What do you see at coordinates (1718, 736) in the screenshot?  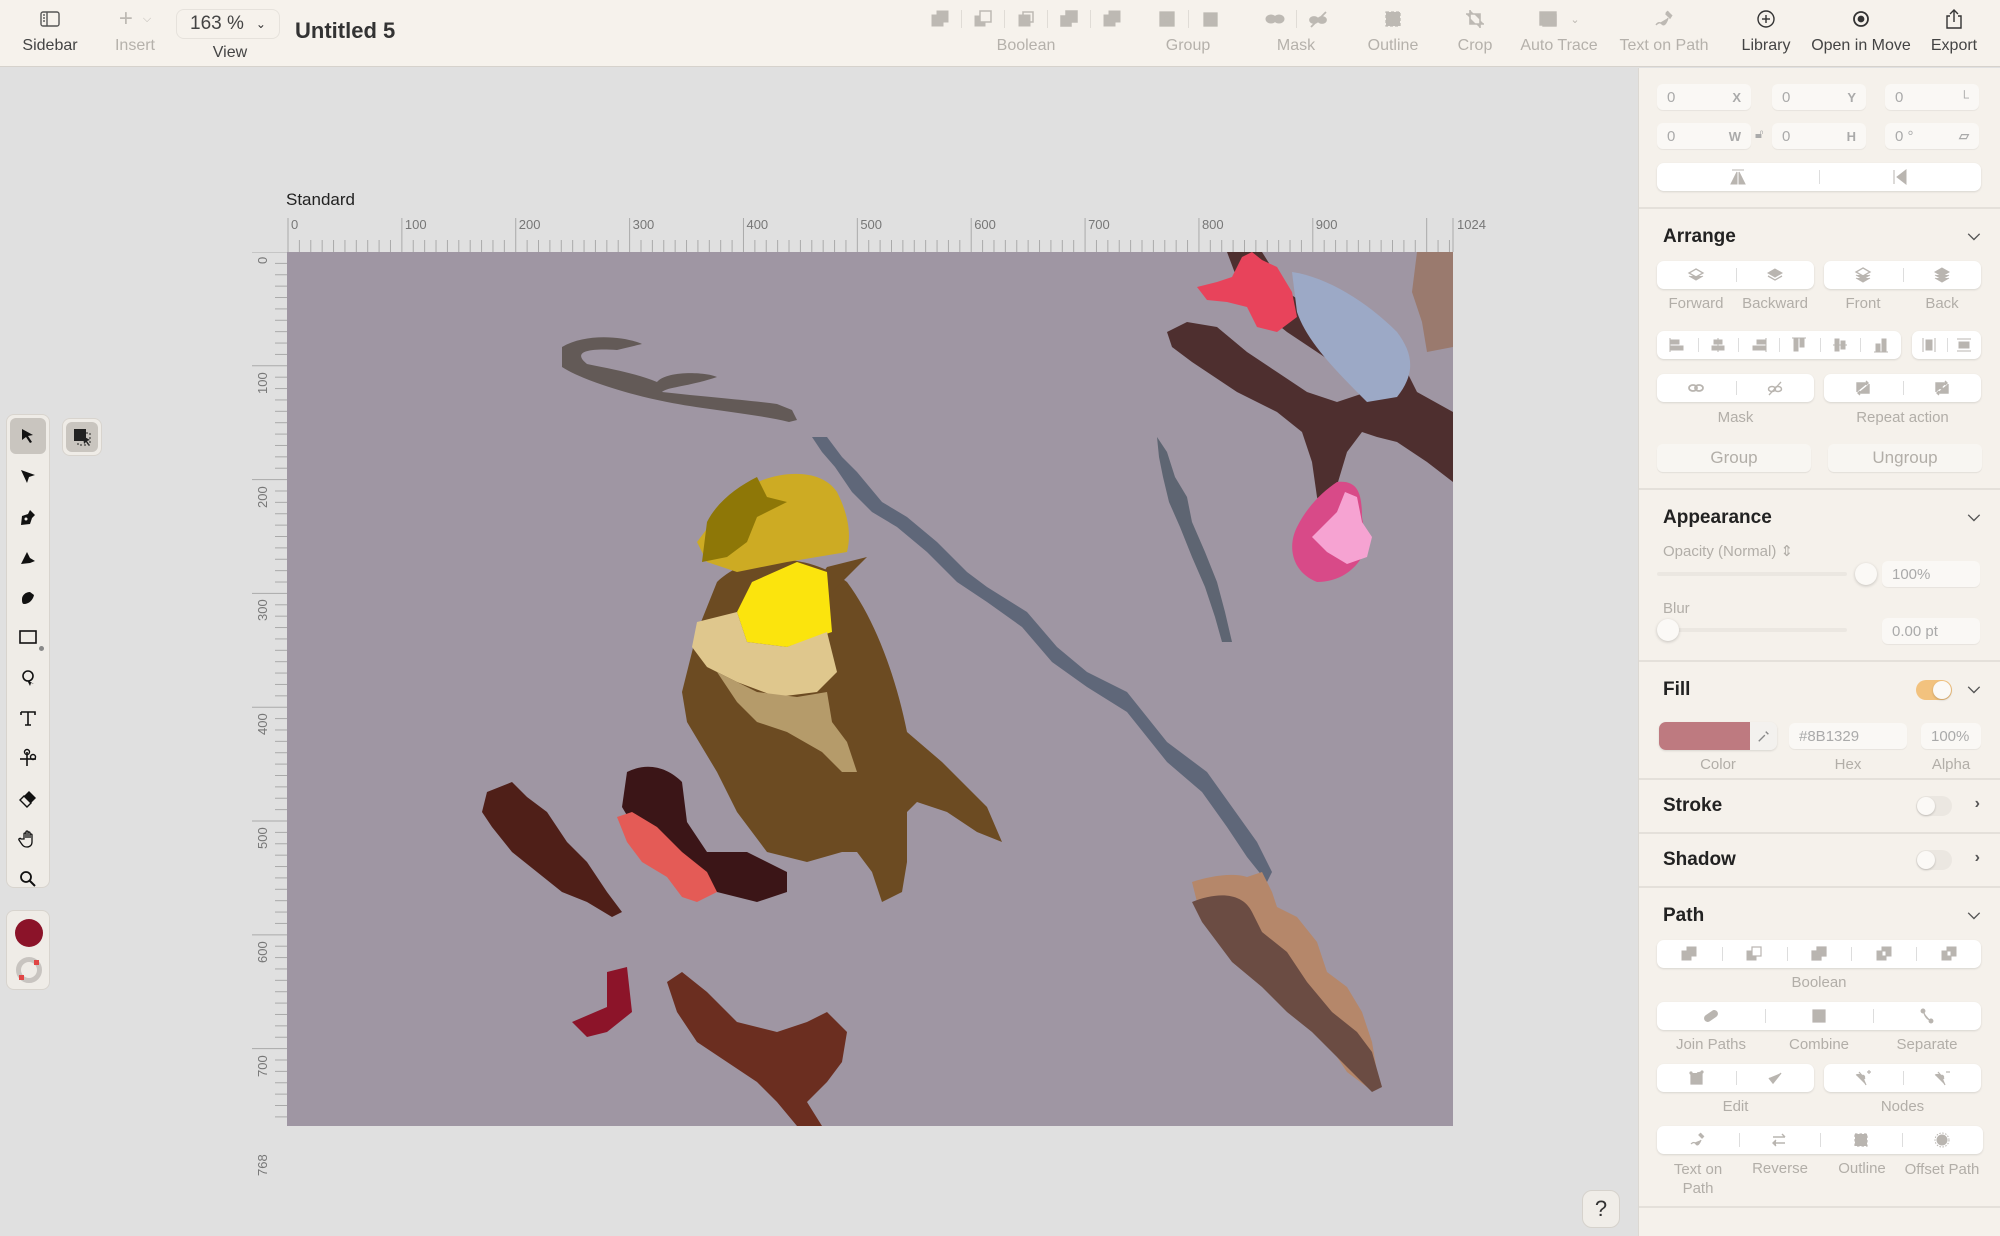 I see `fill-color-swatch` at bounding box center [1718, 736].